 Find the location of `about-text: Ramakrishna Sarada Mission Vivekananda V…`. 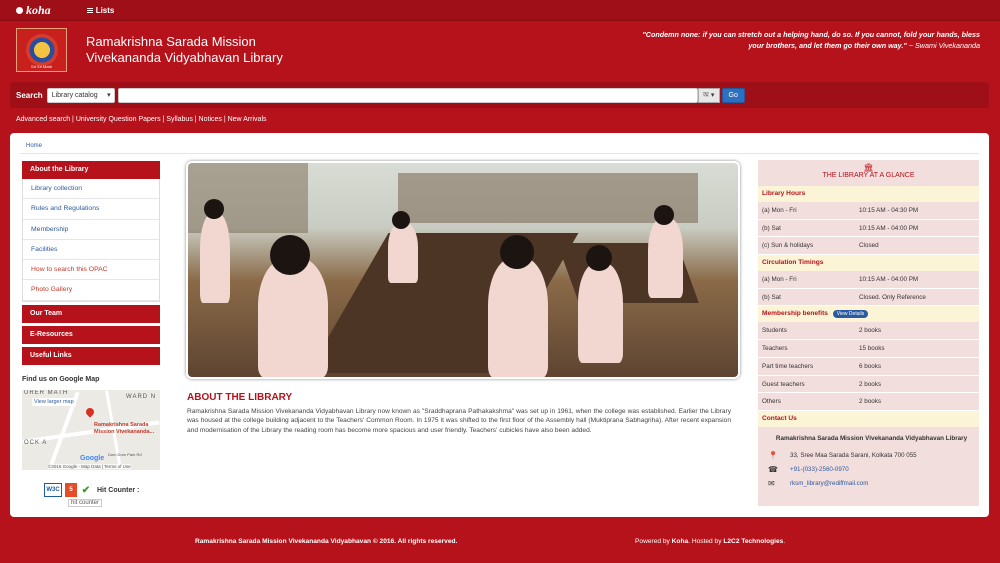

about-text: Ramakrishna Sarada Mission Vivekananda V… is located at coordinates (459, 421).